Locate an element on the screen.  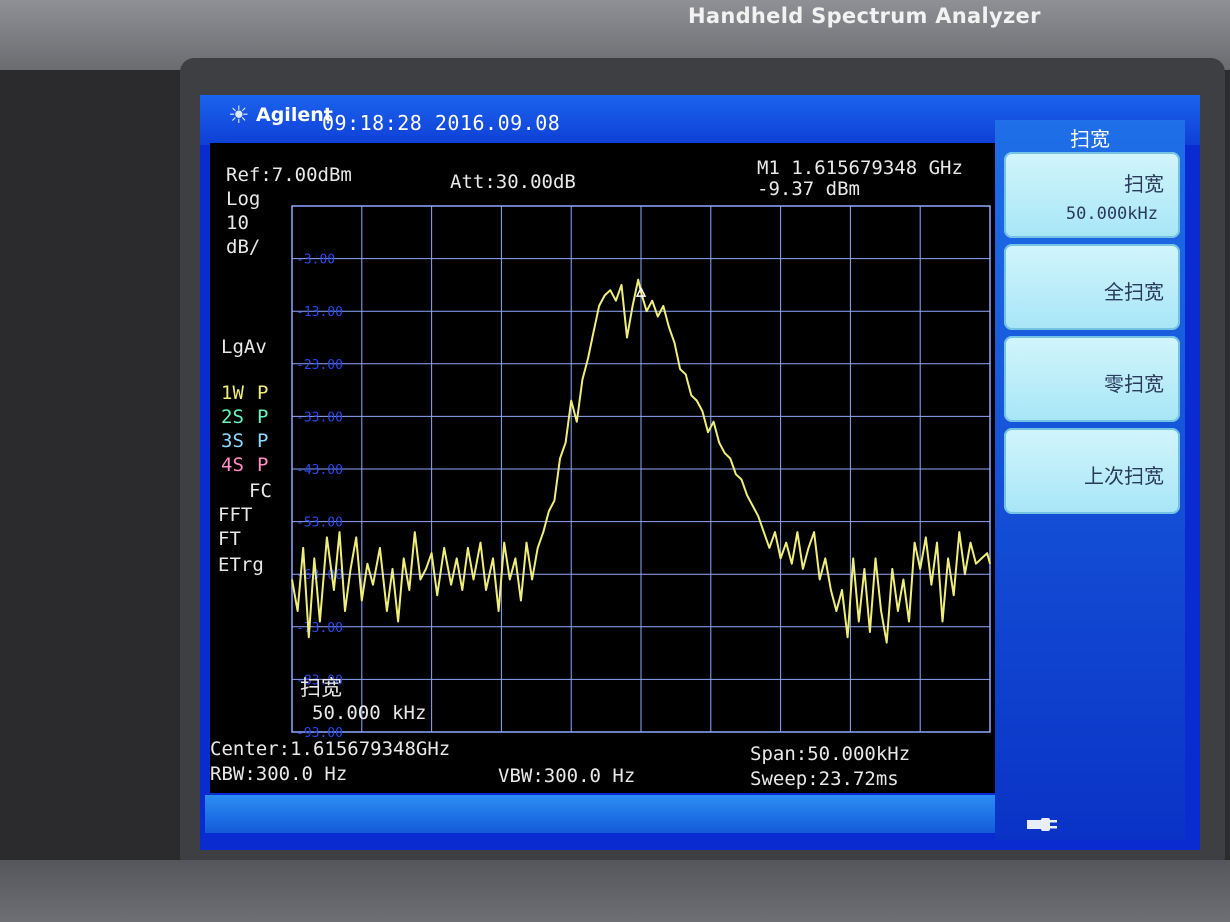
agilent-spark-icon: ☀ is located at coordinates (239, 115).